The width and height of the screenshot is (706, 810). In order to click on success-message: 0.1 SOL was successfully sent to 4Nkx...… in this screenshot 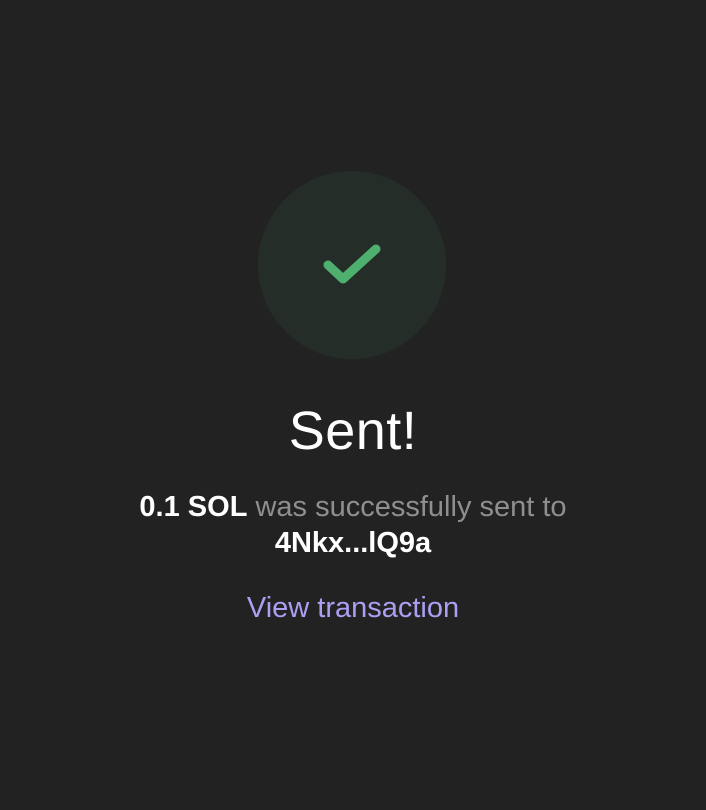, I will do `click(353, 525)`.